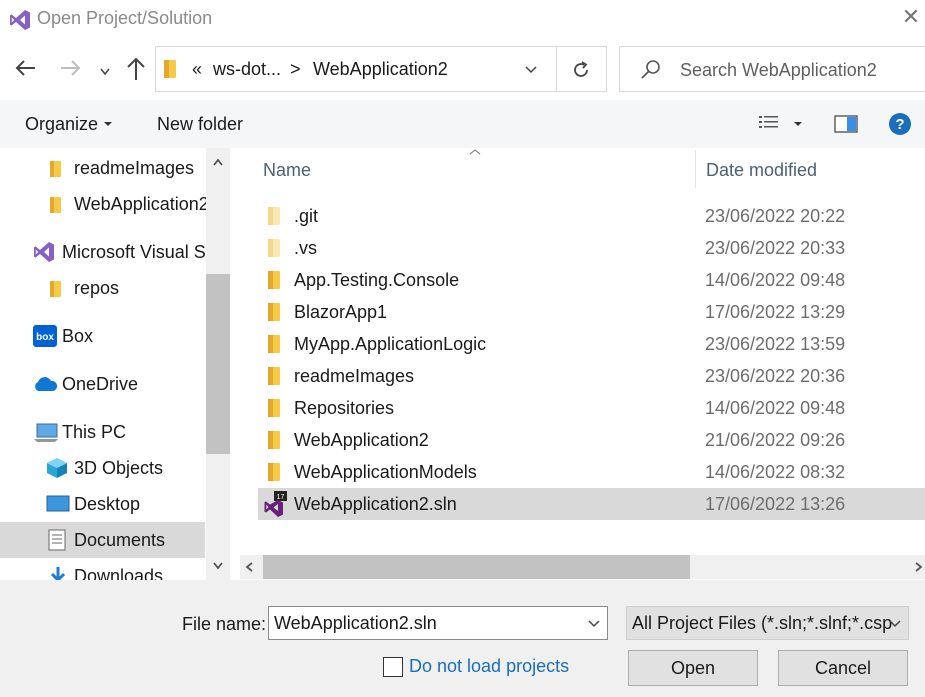  I want to click on file-row-app-testing-console: App.Testing.Console 14/06/2022 09:48, so click(591, 280).